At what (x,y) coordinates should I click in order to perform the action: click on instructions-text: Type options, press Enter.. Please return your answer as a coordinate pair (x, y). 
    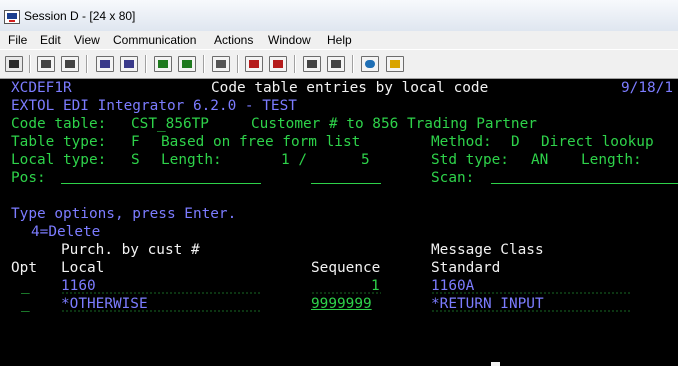
    Looking at the image, I should click on (124, 214).